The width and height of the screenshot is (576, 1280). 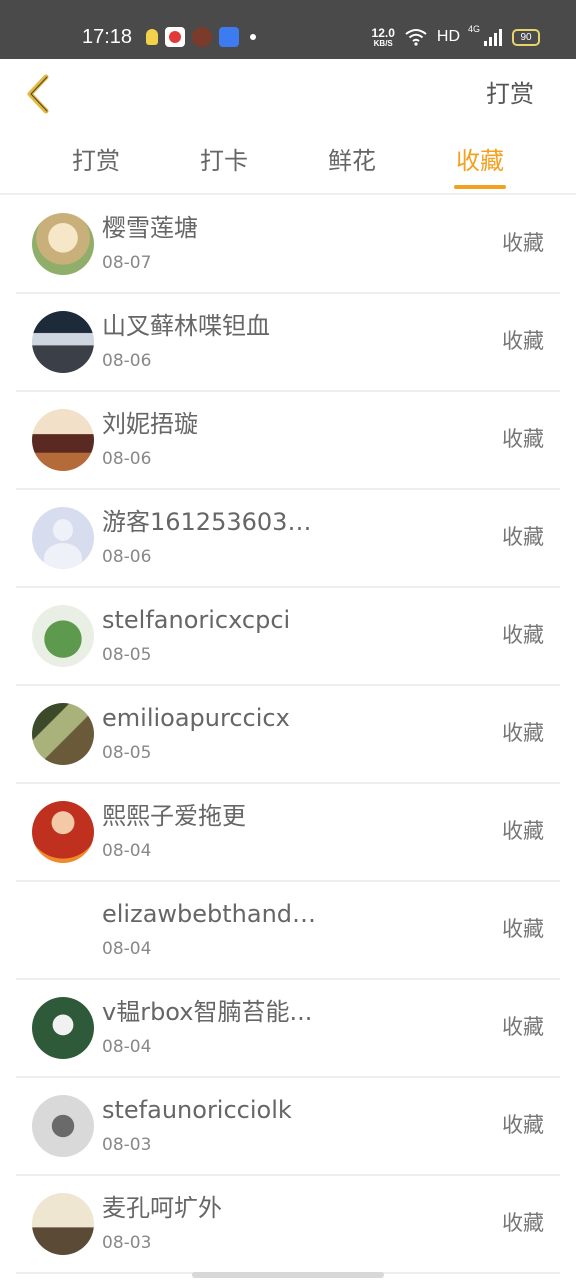 What do you see at coordinates (174, 816) in the screenshot?
I see `user-name: 熙熙子爱拖更` at bounding box center [174, 816].